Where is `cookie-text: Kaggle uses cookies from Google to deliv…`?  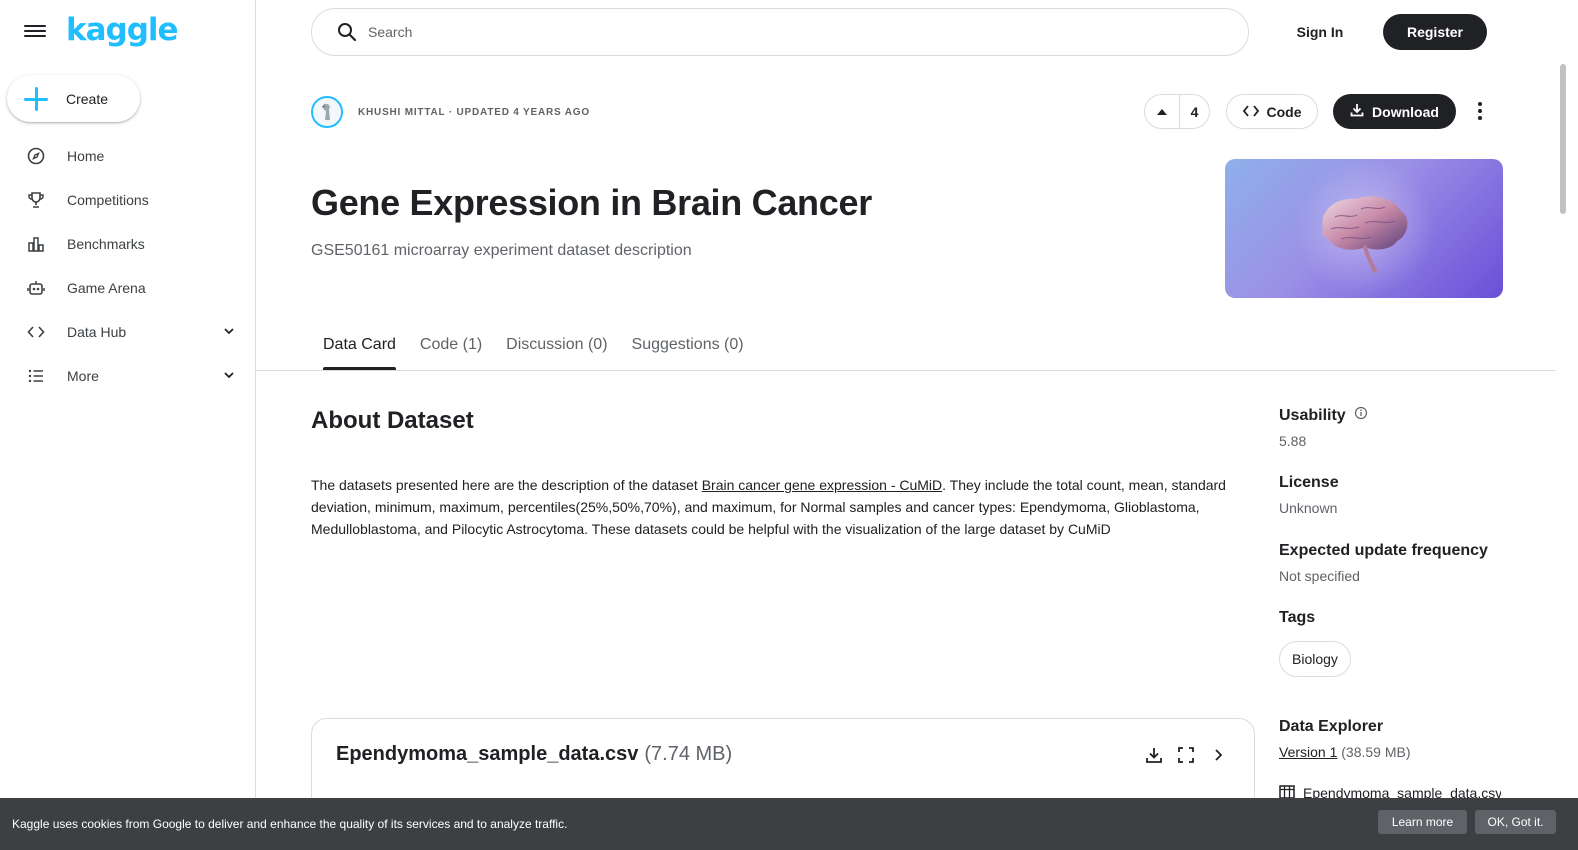 cookie-text: Kaggle uses cookies from Google to deliv… is located at coordinates (290, 824).